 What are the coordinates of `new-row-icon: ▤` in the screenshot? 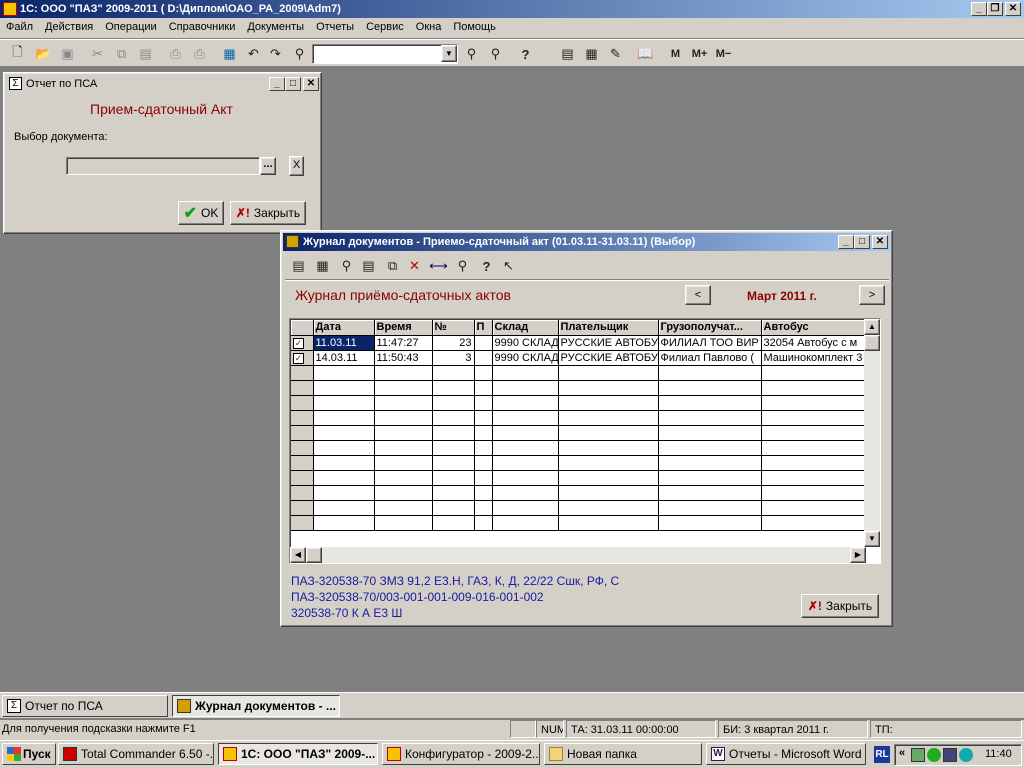 It's located at (298, 266).